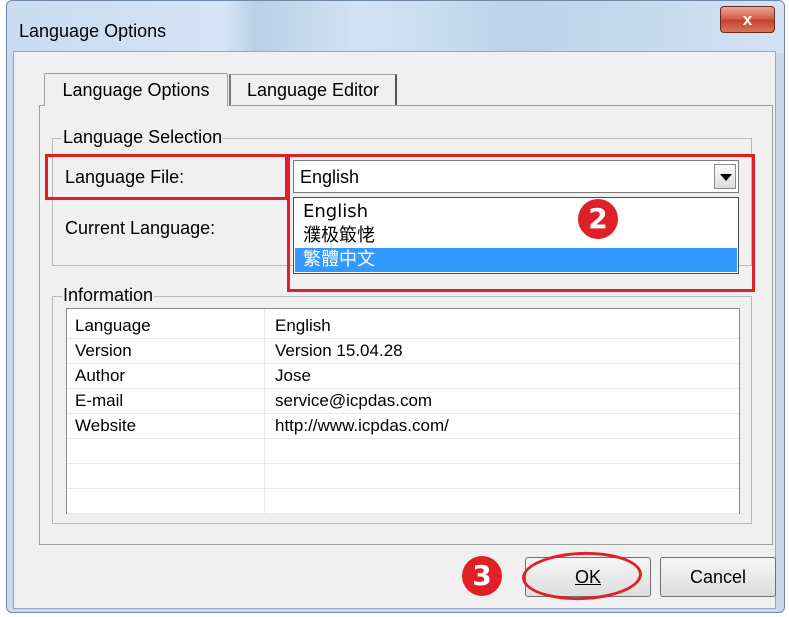 The image size is (789, 617). I want to click on info-key: Version, so click(103, 350).